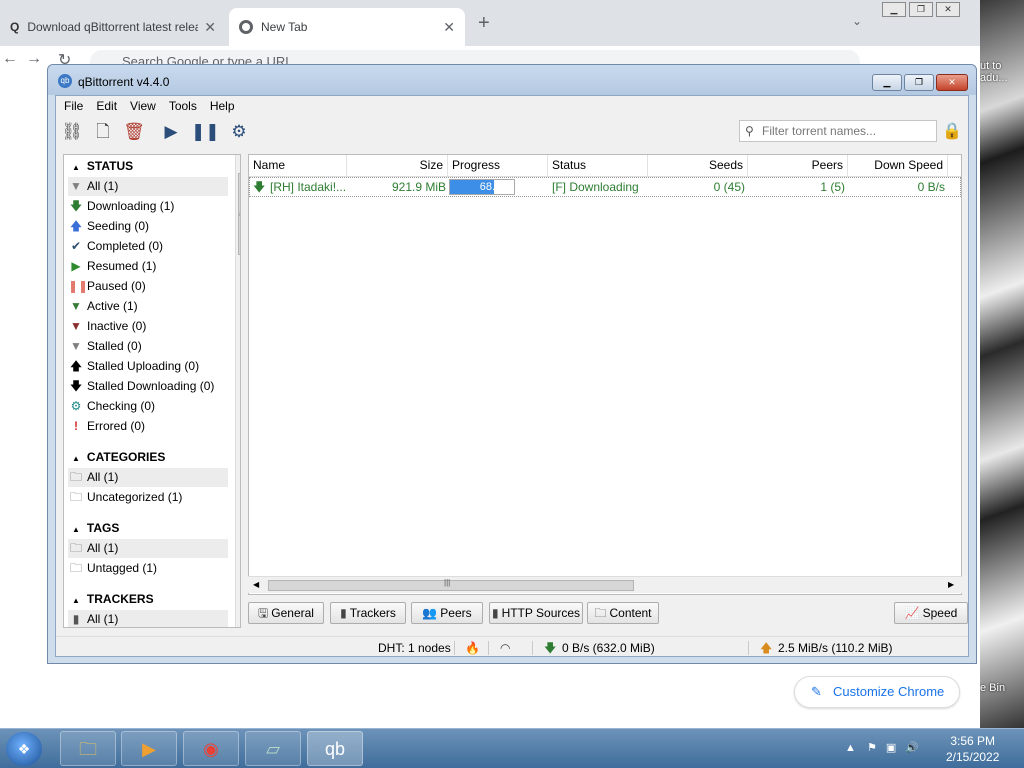  Describe the element at coordinates (73, 106) in the screenshot. I see `menu-file: File` at that location.